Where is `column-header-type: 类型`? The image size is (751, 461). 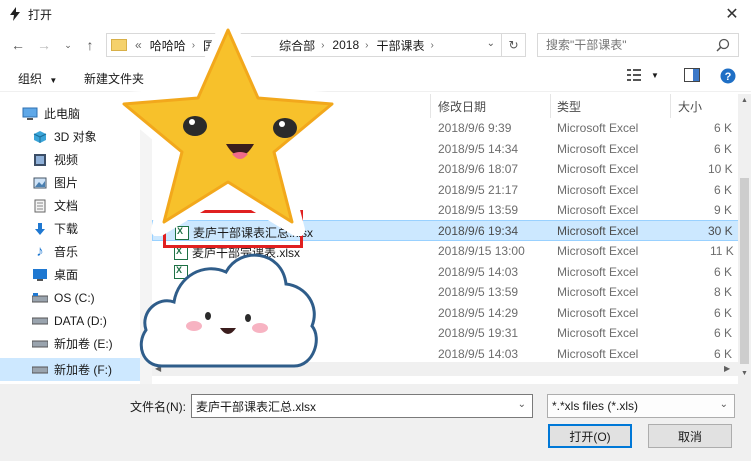 column-header-type: 类型 is located at coordinates (569, 106).